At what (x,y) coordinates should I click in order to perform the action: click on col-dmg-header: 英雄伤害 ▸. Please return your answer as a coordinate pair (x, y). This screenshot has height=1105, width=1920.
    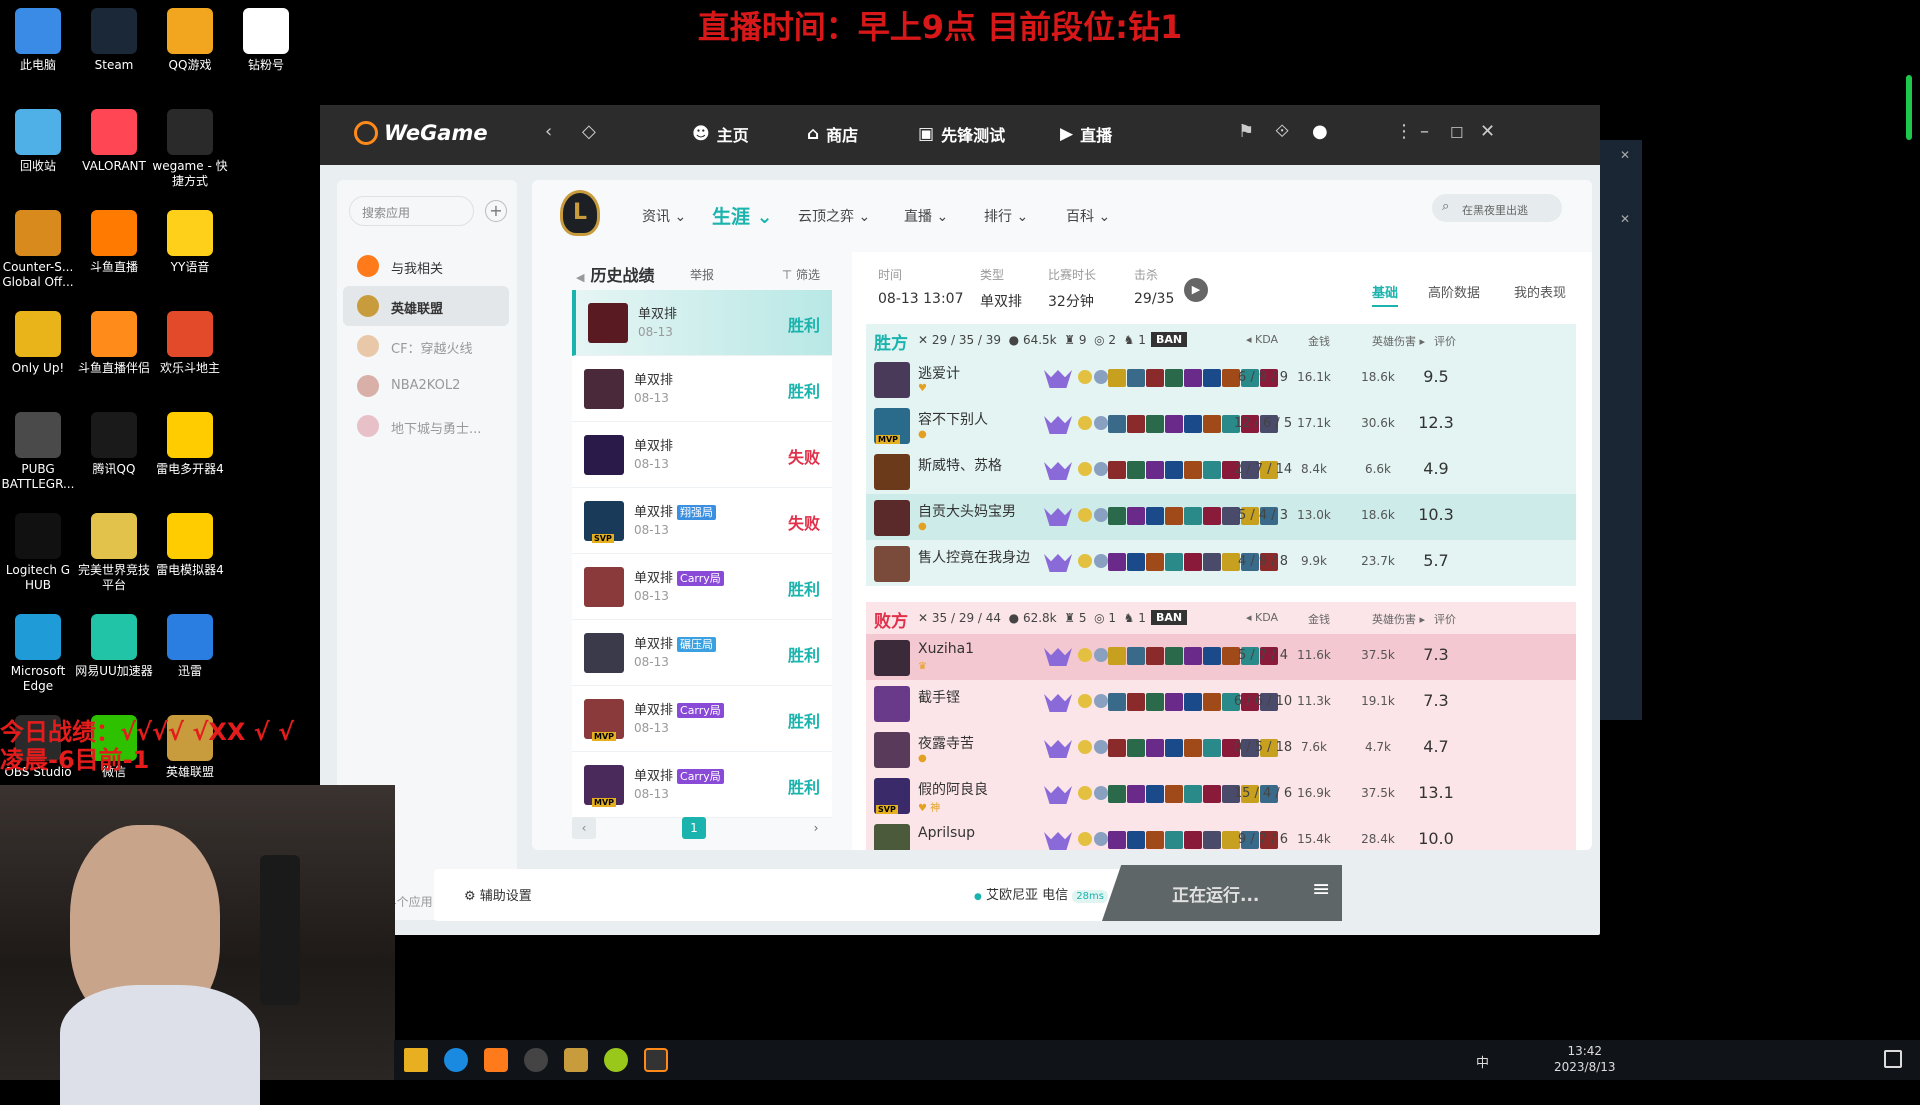
    Looking at the image, I should click on (1398, 341).